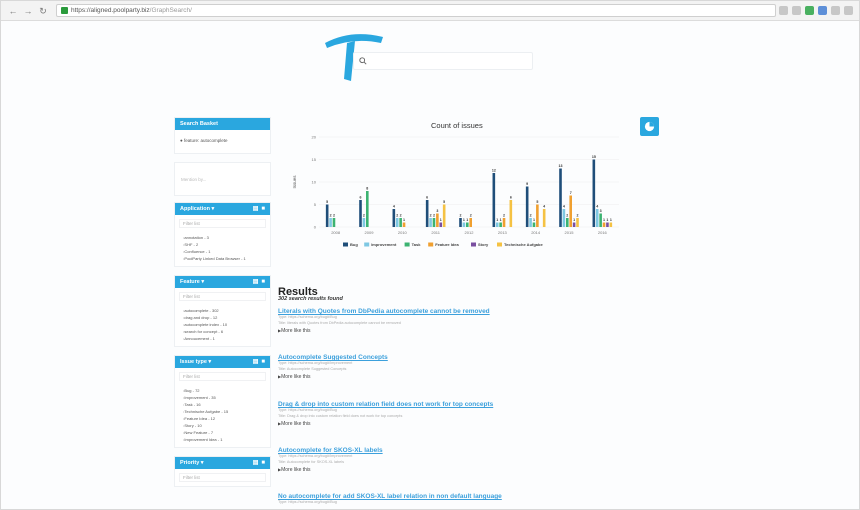  Describe the element at coordinates (848, 10) in the screenshot. I see `menu-icon` at that location.